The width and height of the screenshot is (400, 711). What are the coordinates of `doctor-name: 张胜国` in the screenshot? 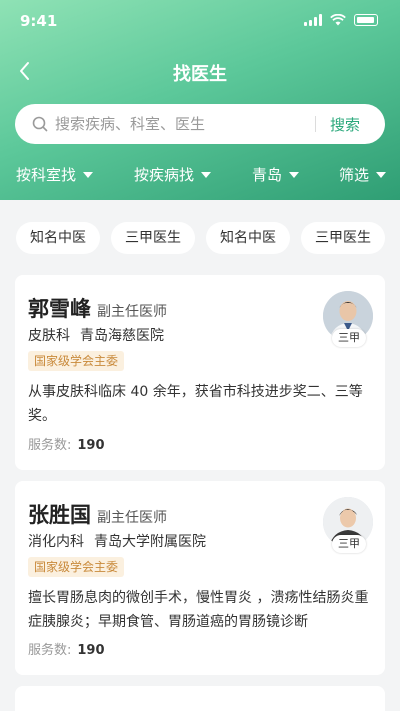 It's located at (59, 515).